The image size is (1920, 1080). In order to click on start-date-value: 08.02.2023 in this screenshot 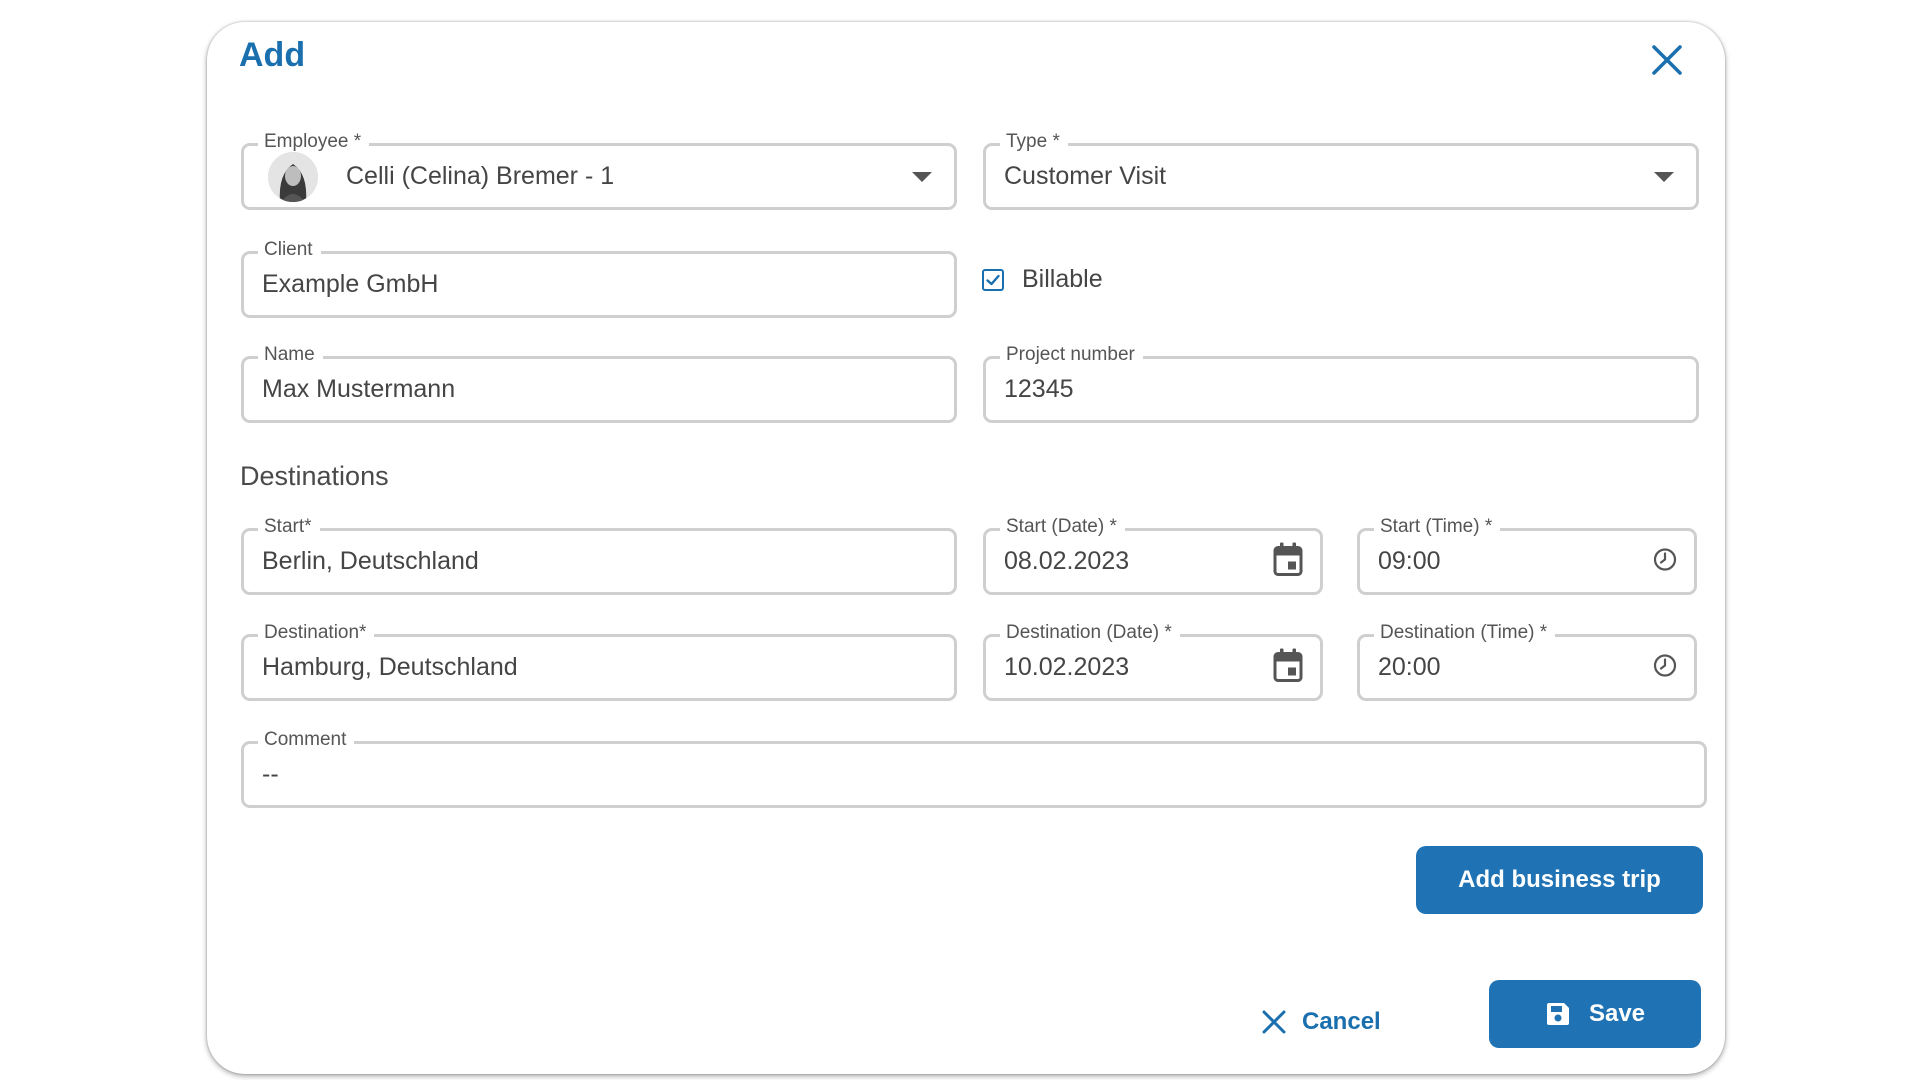, I will do `click(1067, 561)`.